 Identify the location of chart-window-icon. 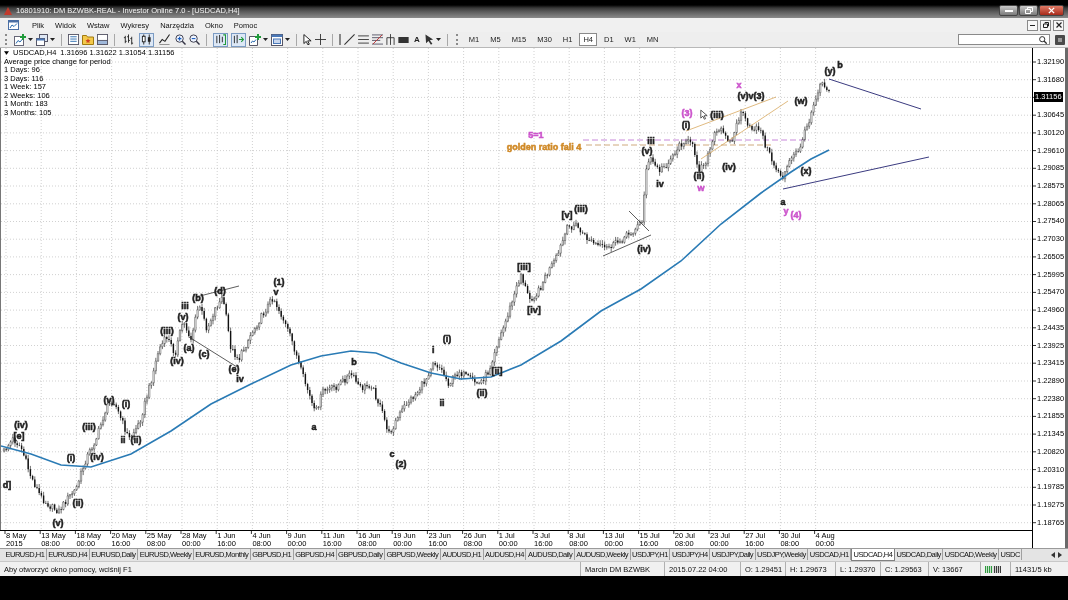
(13, 25).